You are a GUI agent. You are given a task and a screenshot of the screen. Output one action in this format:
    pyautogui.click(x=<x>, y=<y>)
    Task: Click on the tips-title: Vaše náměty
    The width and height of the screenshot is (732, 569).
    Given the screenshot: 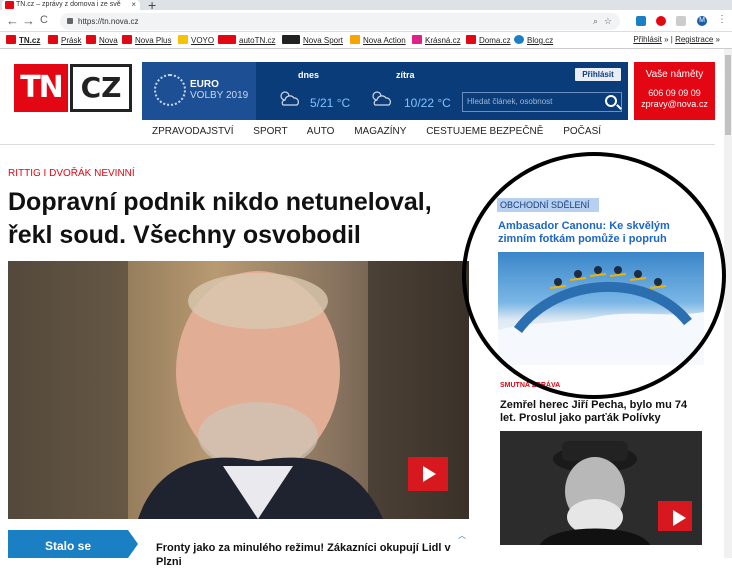 What is the action you would take?
    pyautogui.click(x=674, y=74)
    